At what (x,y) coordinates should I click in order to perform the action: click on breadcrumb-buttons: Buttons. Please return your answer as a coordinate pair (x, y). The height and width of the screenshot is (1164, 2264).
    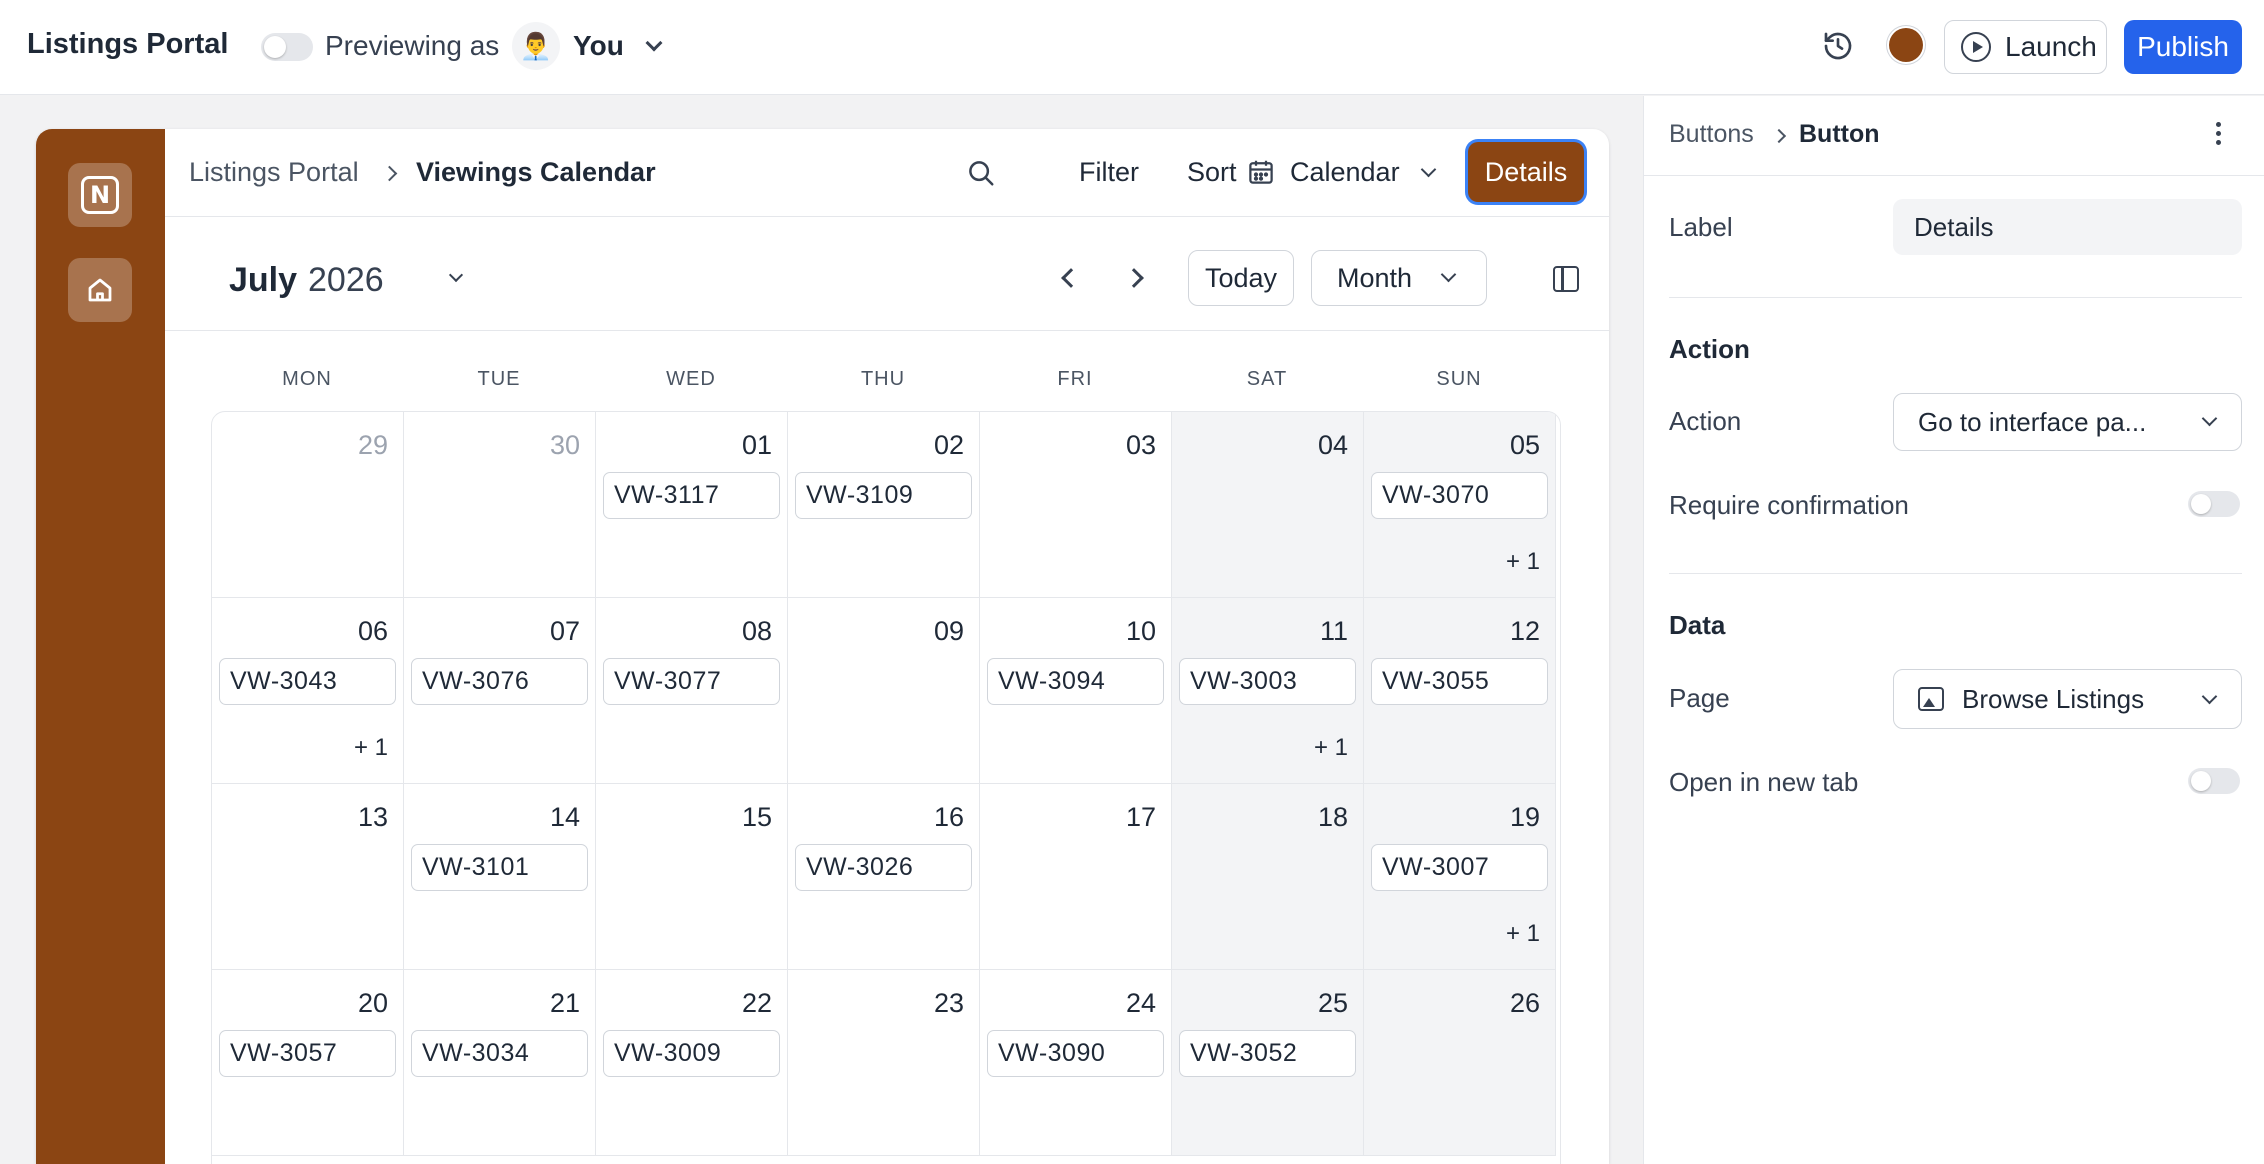
    Looking at the image, I should click on (1711, 134).